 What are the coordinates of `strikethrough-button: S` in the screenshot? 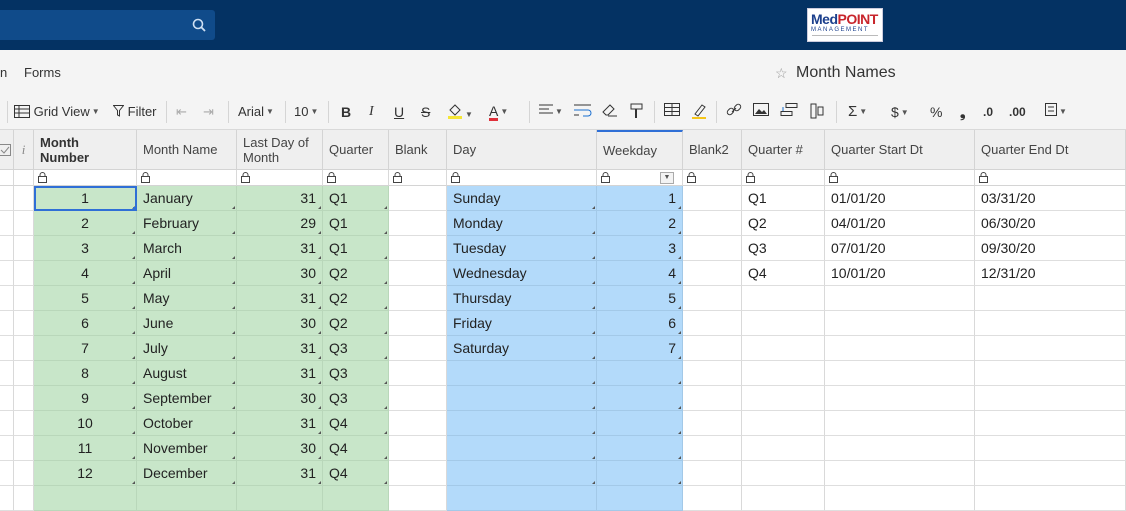 It's located at (425, 112).